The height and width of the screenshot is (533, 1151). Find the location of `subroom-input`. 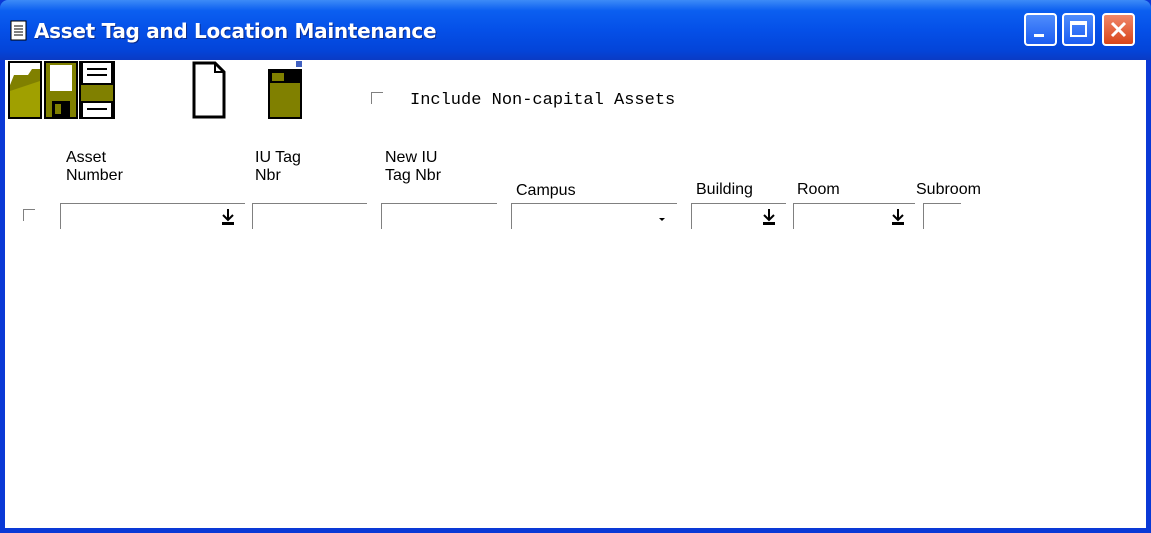

subroom-input is located at coordinates (942, 216).